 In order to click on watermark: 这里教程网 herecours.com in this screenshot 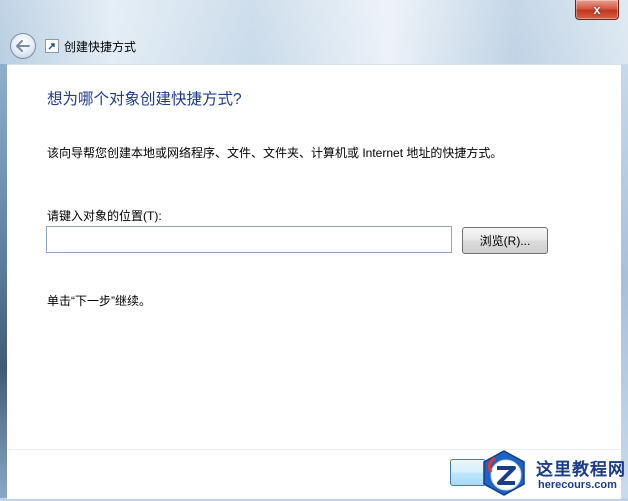, I will do `click(553, 473)`.